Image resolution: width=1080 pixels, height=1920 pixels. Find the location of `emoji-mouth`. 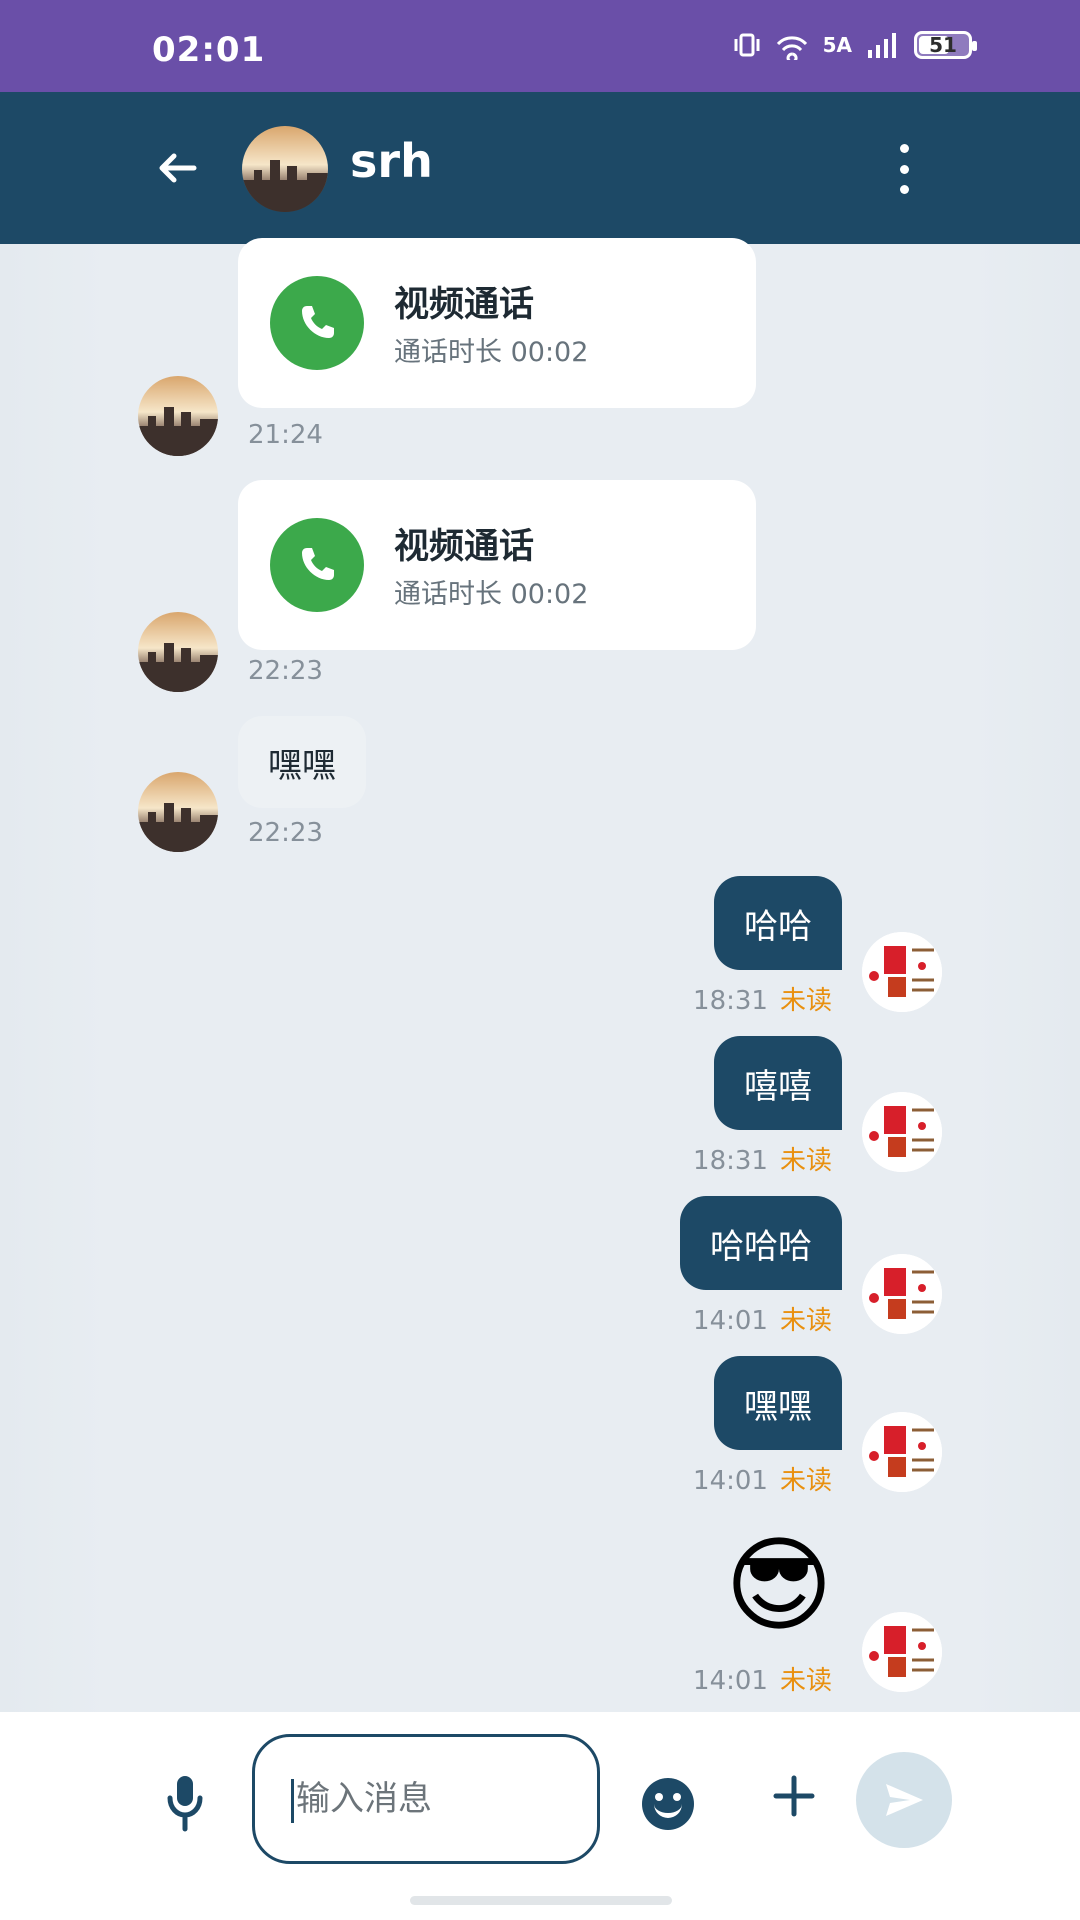

emoji-mouth is located at coordinates (668, 1809).